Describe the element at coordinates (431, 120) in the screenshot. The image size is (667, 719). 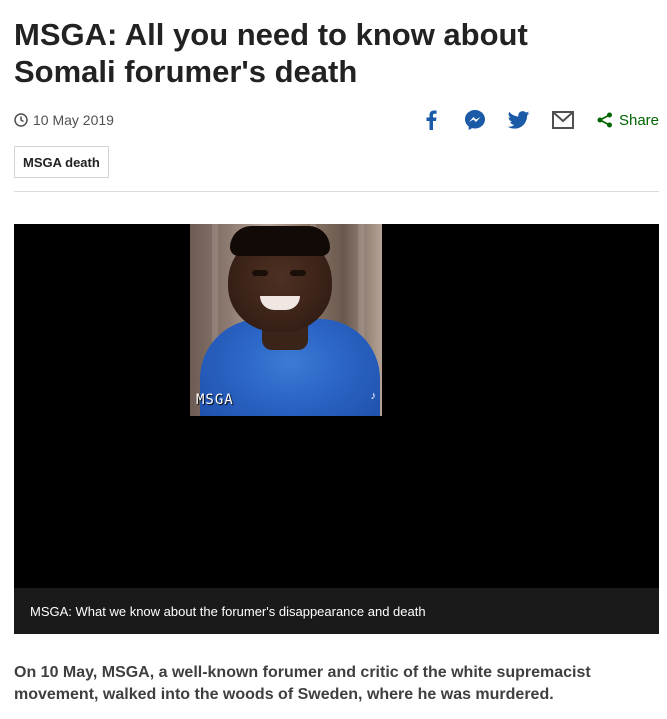
I see `facebook-icon` at that location.